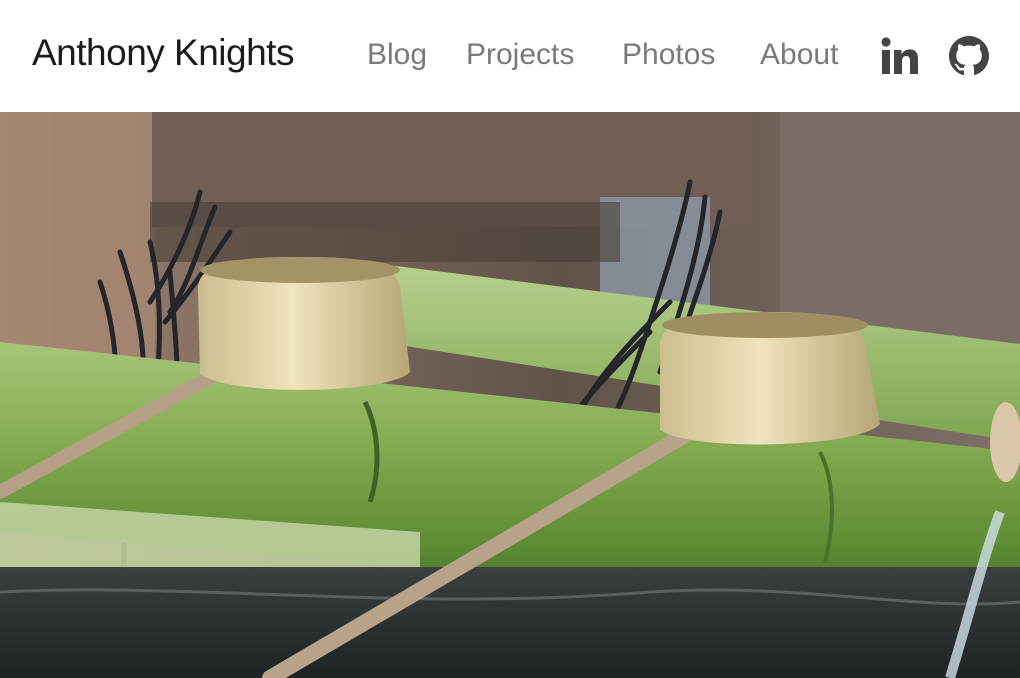 The height and width of the screenshot is (678, 1020). Describe the element at coordinates (397, 55) in the screenshot. I see `nav-link-blog: Blog` at that location.